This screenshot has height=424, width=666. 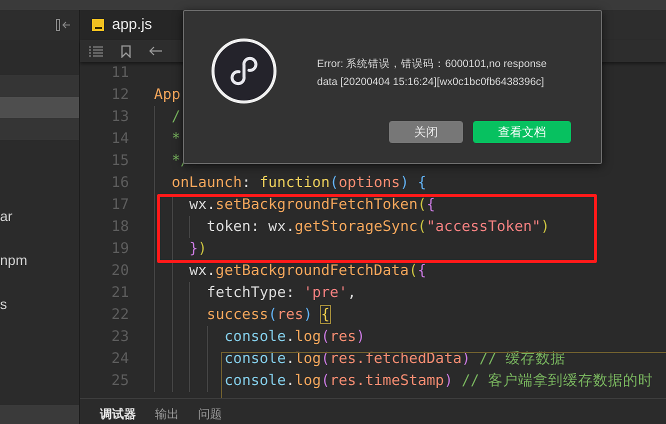 I want to click on code-line: fetchType: 'pre',, so click(x=281, y=293).